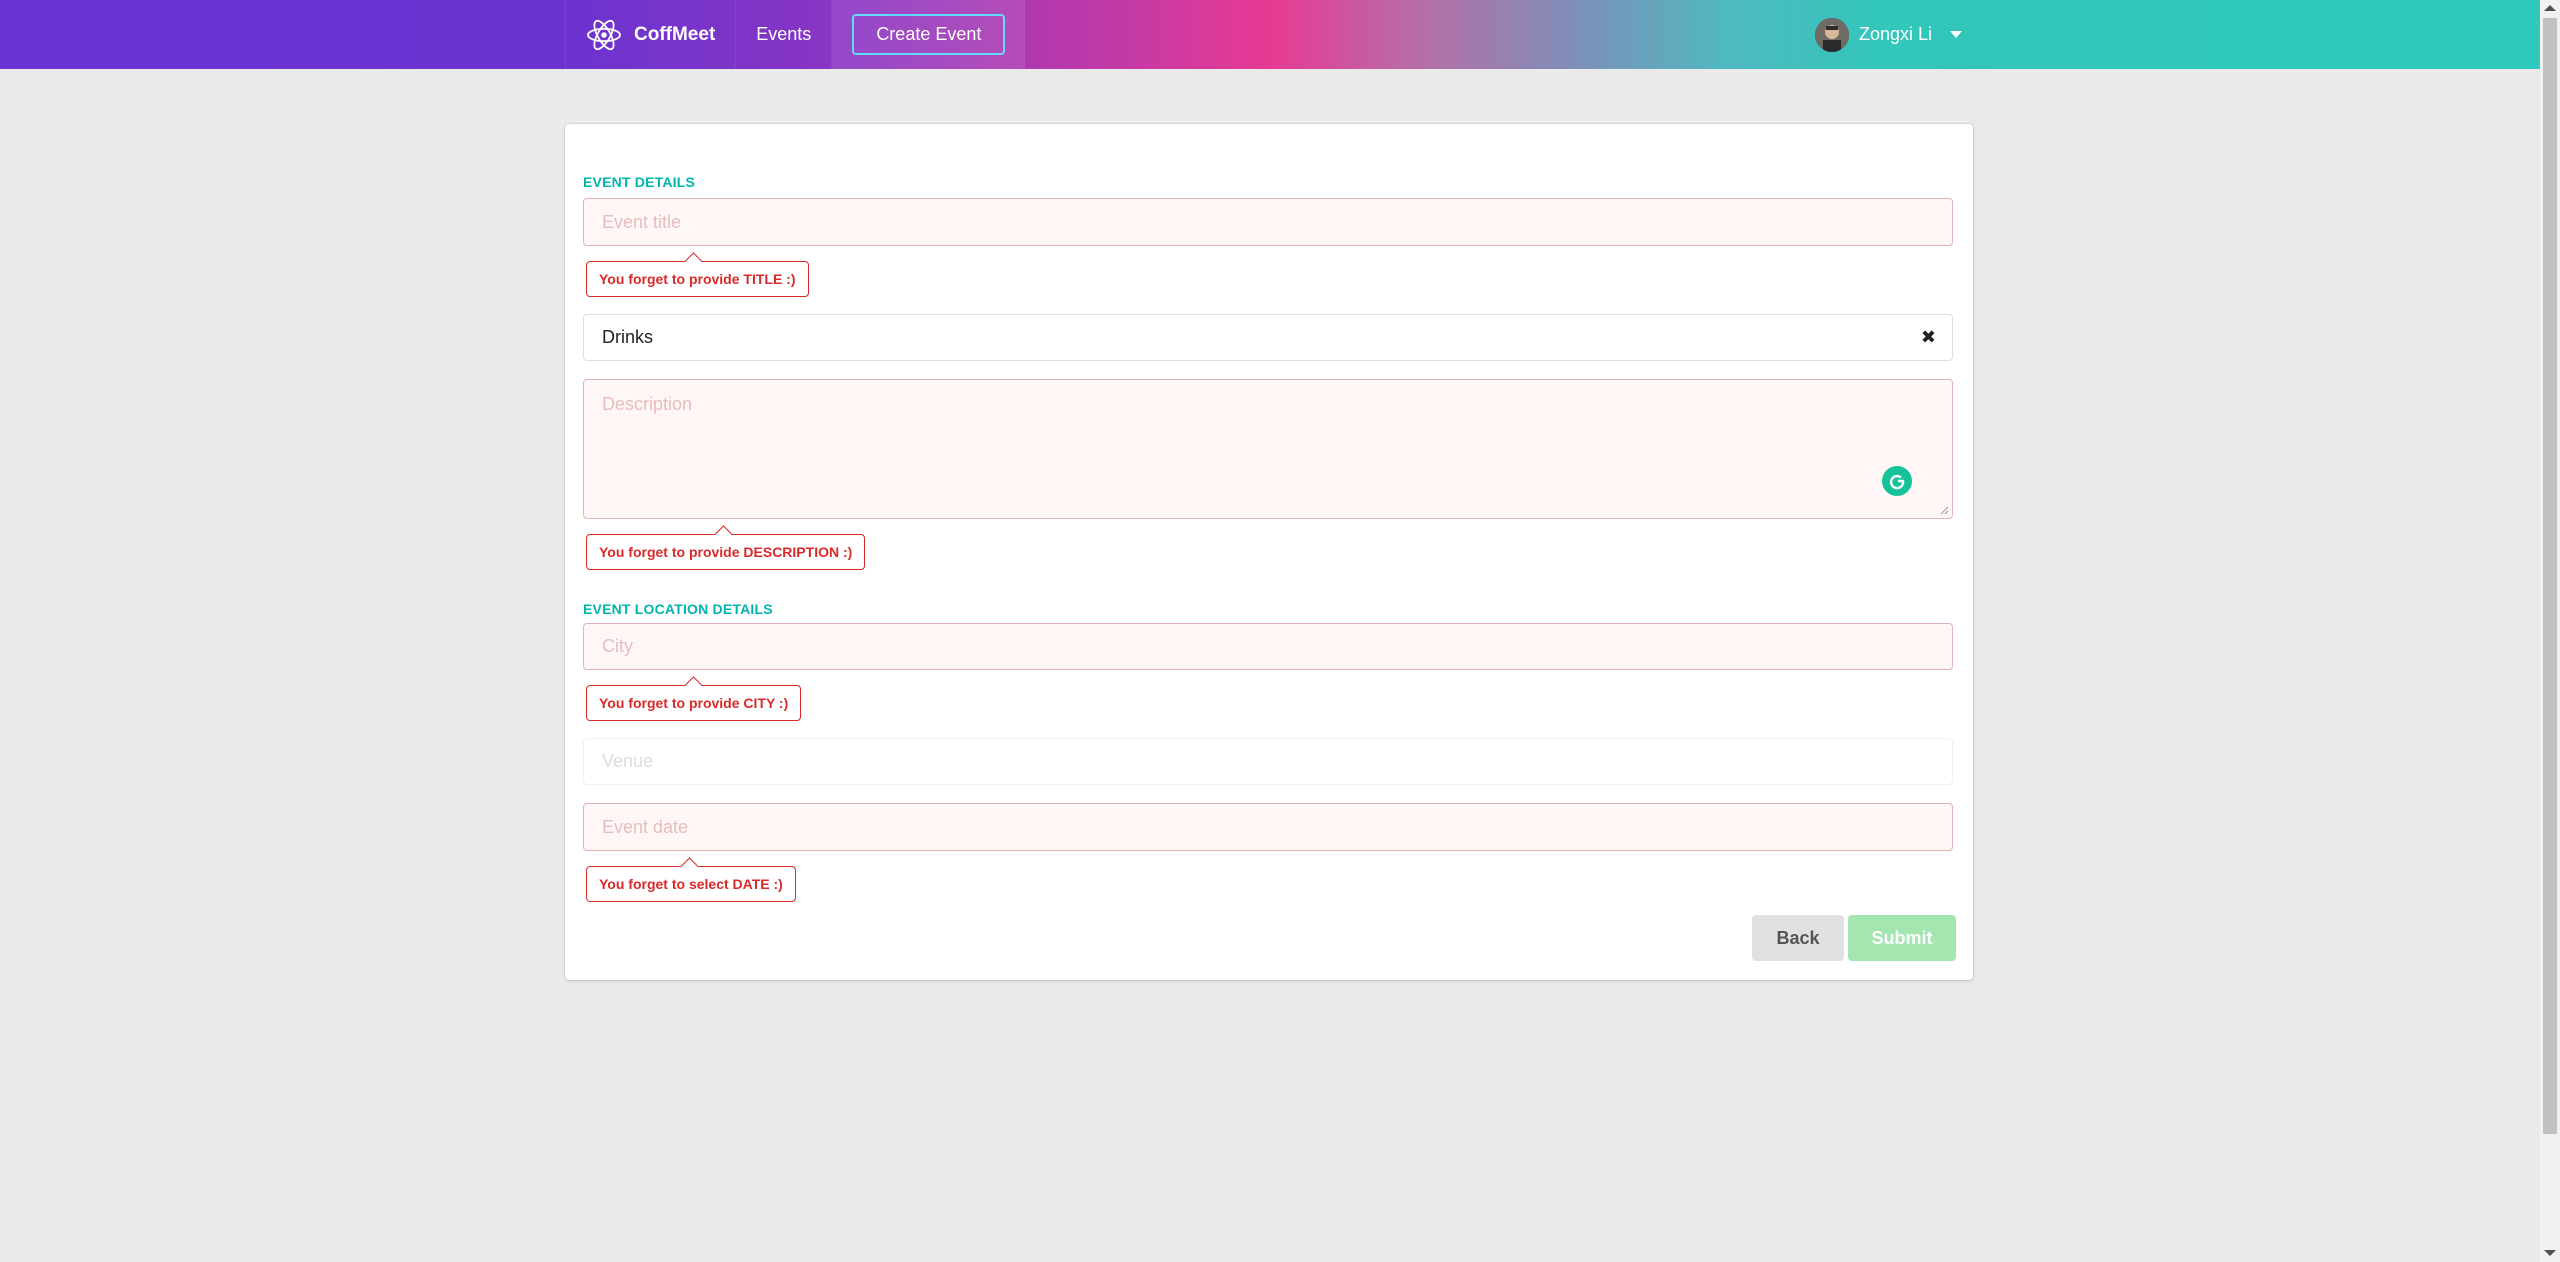 The width and height of the screenshot is (2560, 1262). I want to click on title-error-label: You forget to provide TITLE :), so click(697, 279).